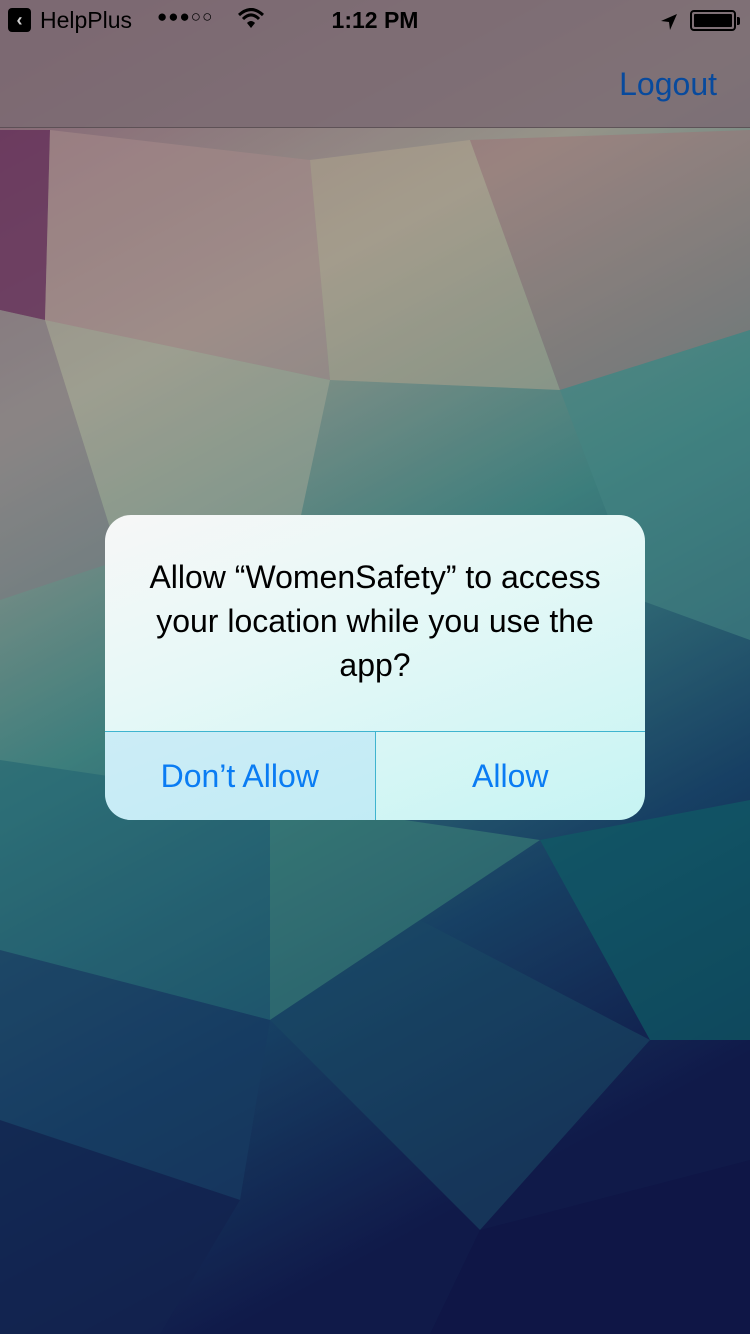 This screenshot has height=1334, width=750. What do you see at coordinates (511, 776) in the screenshot?
I see `allow-button: Allow` at bounding box center [511, 776].